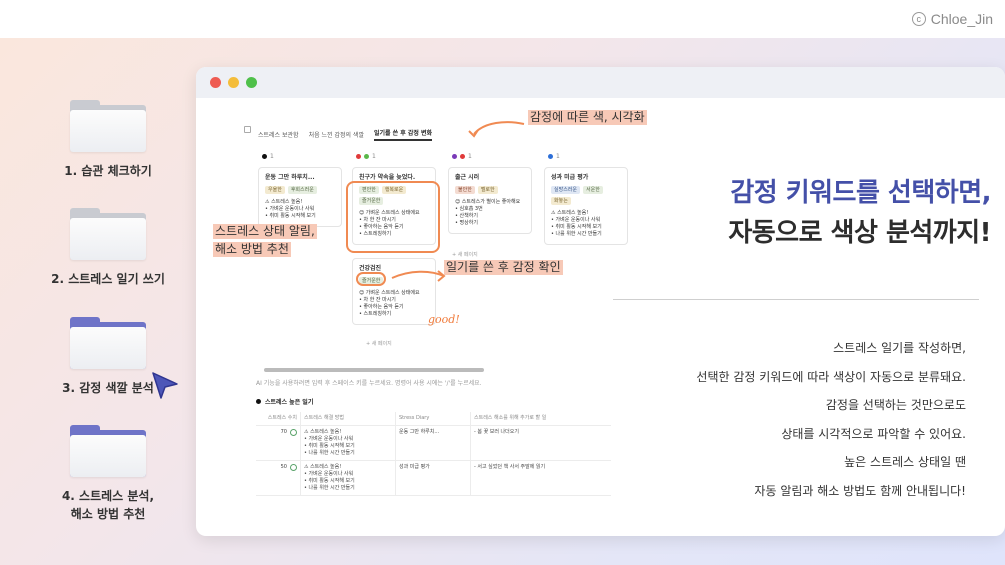 The width and height of the screenshot is (1005, 565). What do you see at coordinates (278, 134) in the screenshot?
I see `tab-stress-archive: 스트레스 보관함` at bounding box center [278, 134].